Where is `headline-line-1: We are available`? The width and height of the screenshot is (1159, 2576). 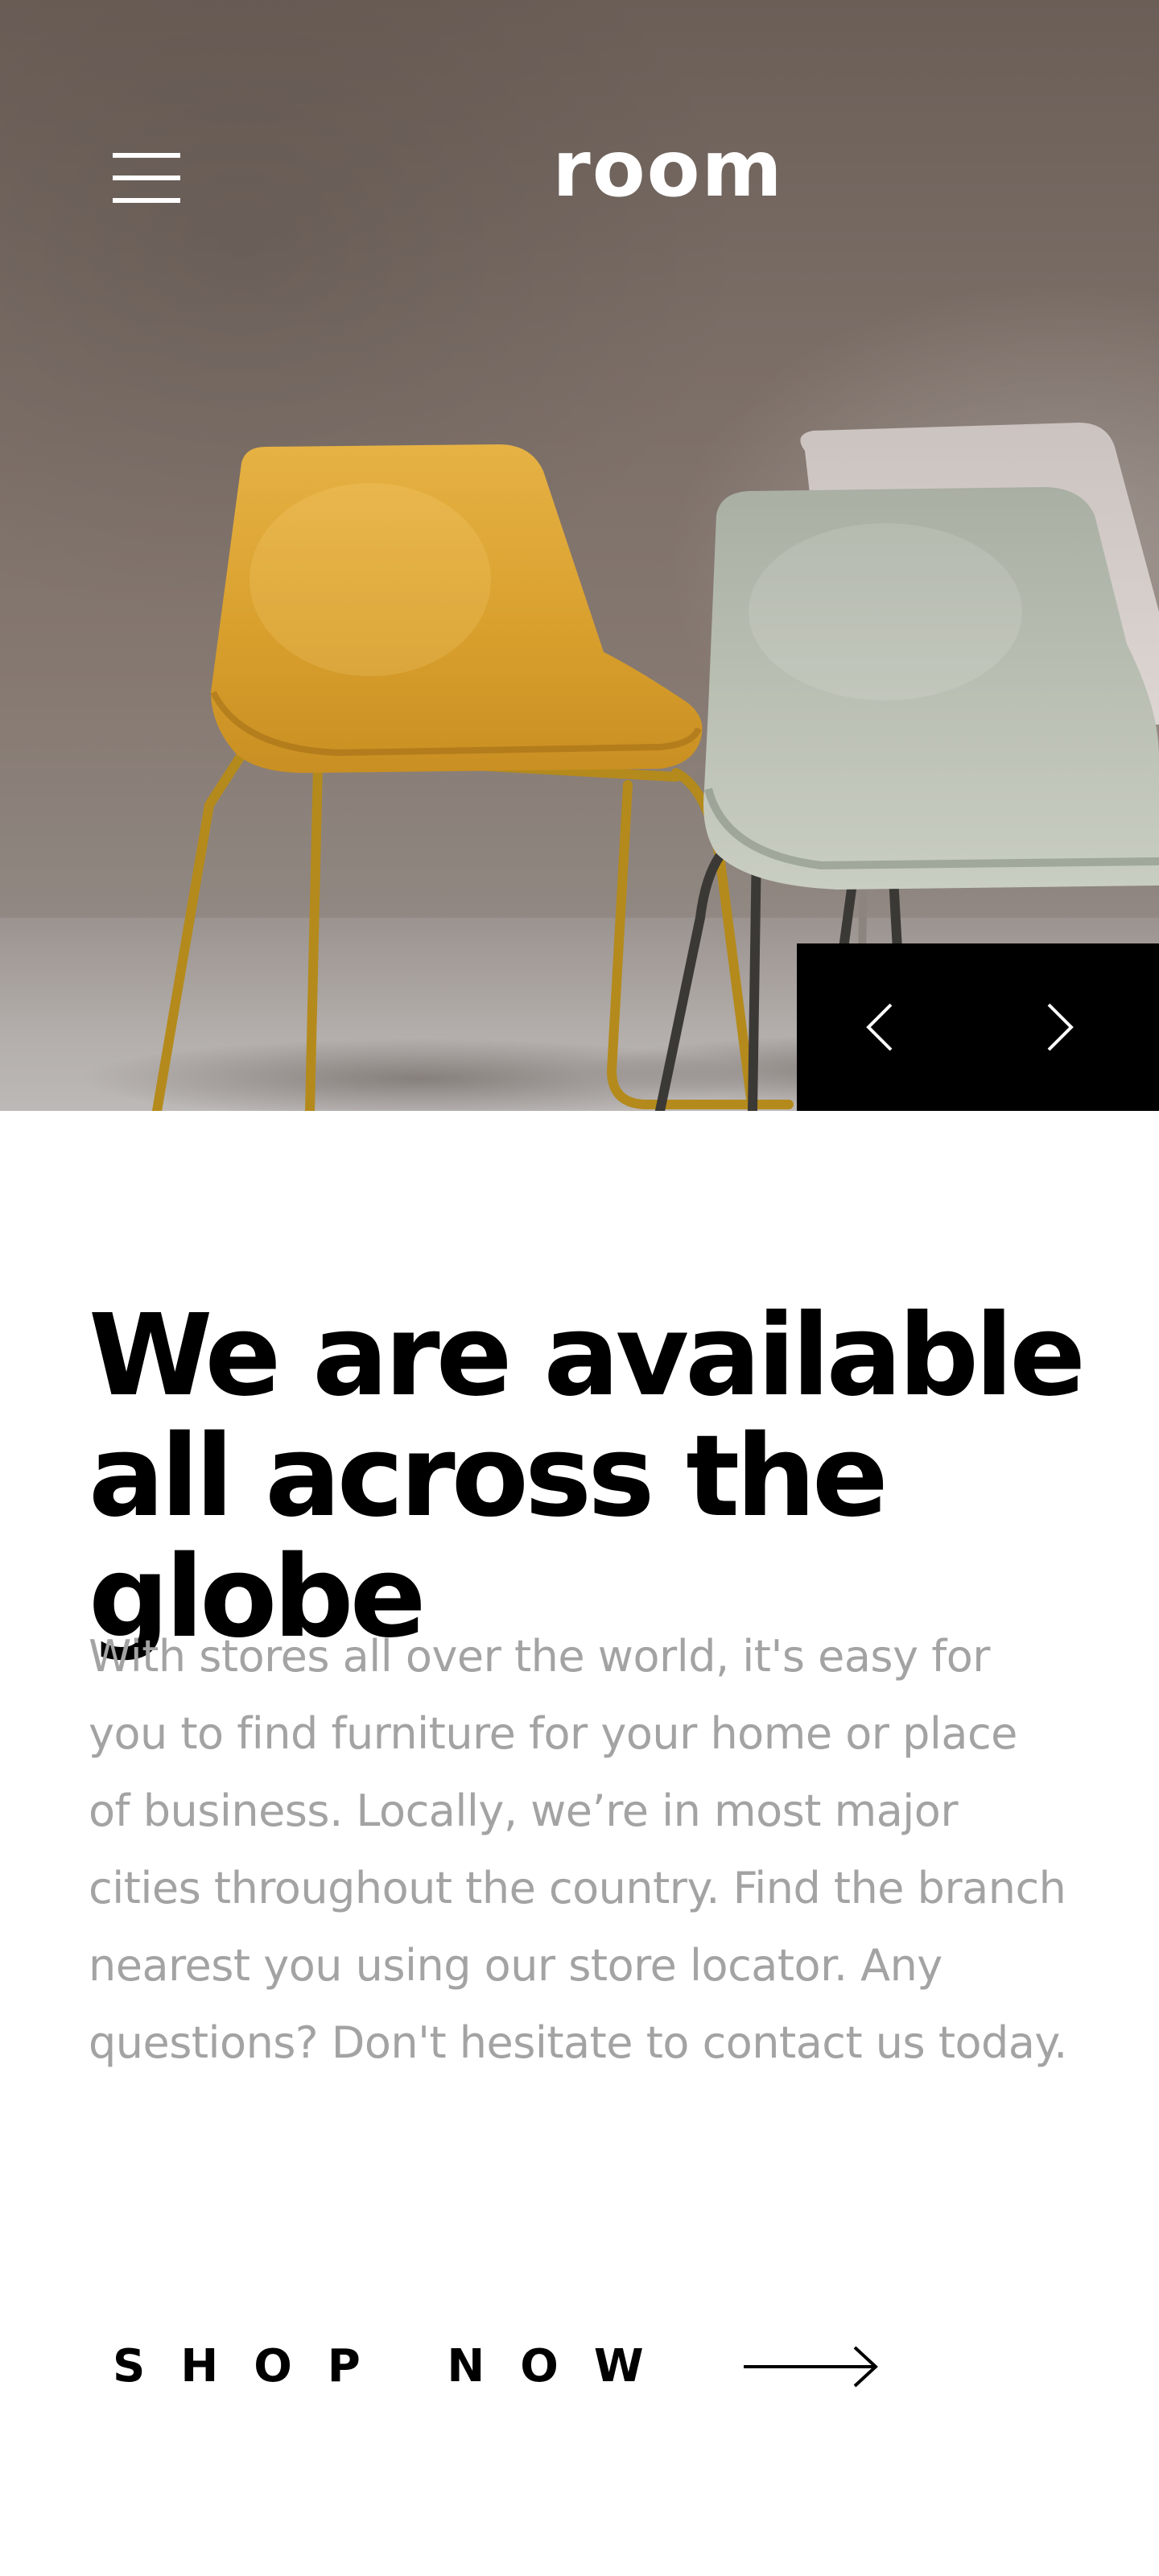 headline-line-1: We are available is located at coordinates (587, 1356).